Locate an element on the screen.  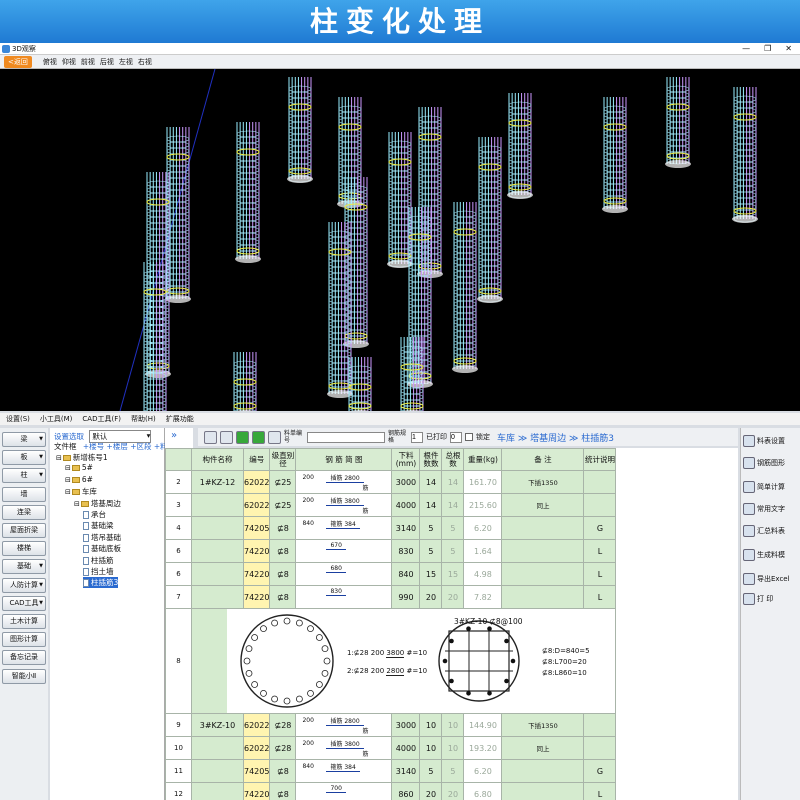
table-row: 6 74220 ⊈8 670 830 5 5 1.64 L is located at coordinates (391, 551).